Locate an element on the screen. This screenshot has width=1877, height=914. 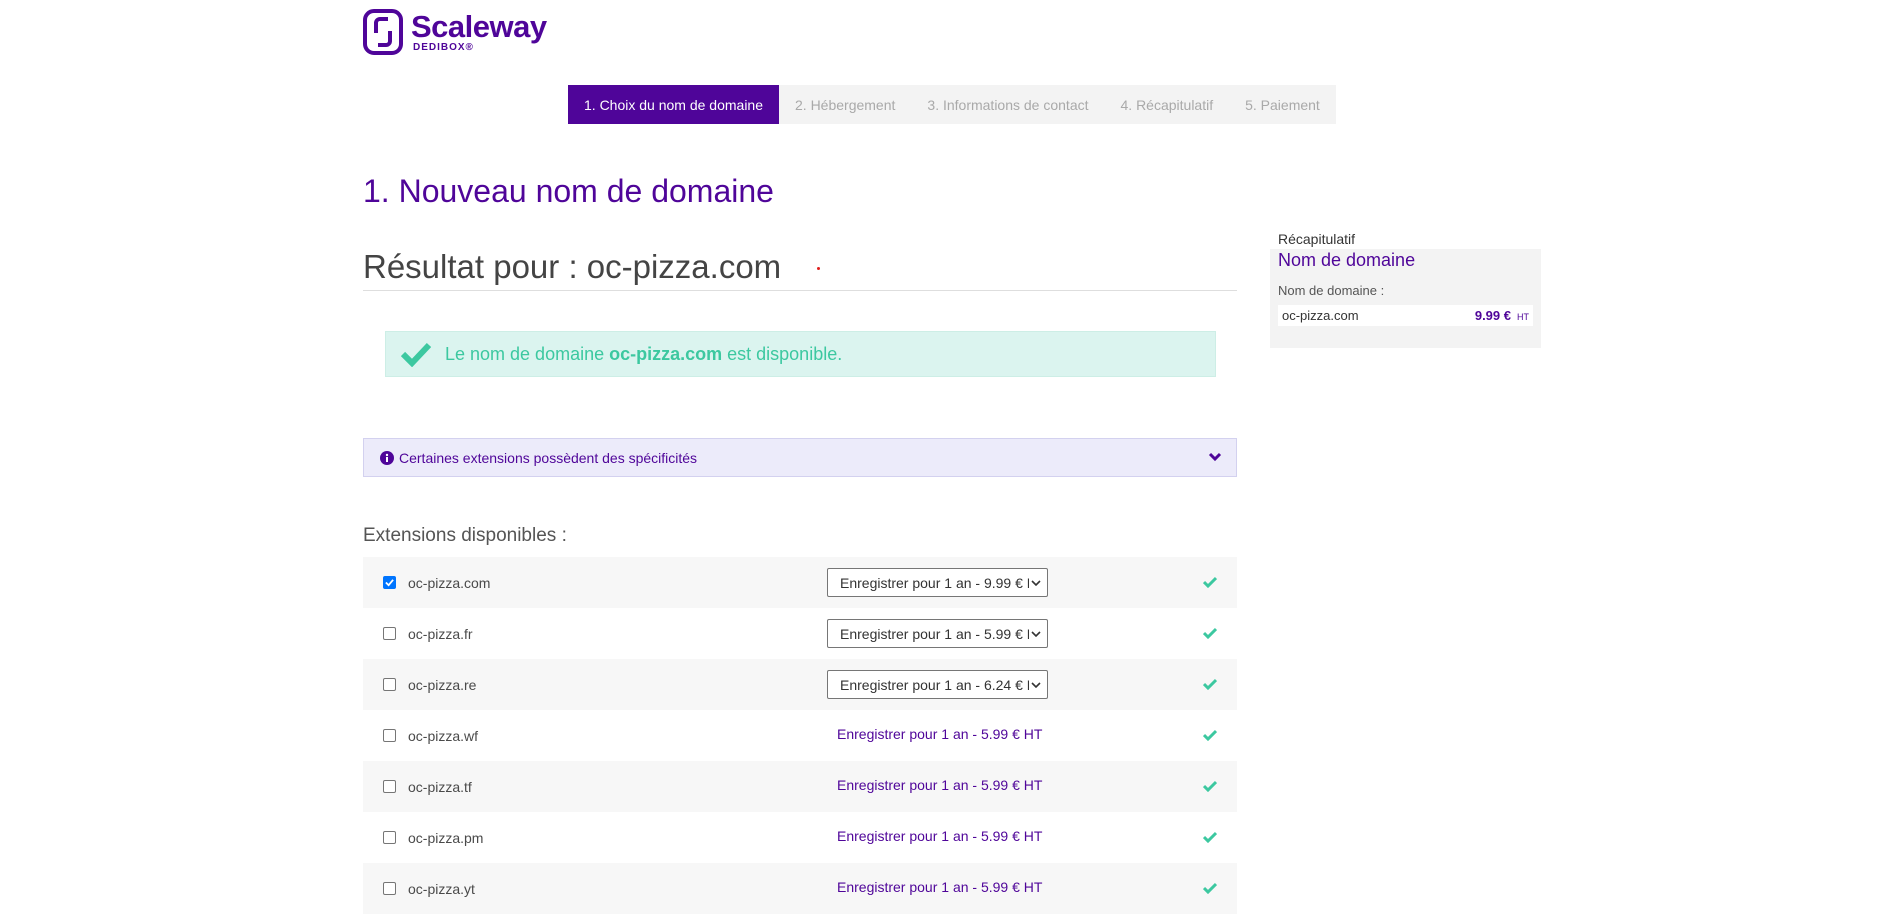
duration-select: Enregistrer pour 1 an - 6.24 € HT is located at coordinates (937, 684).